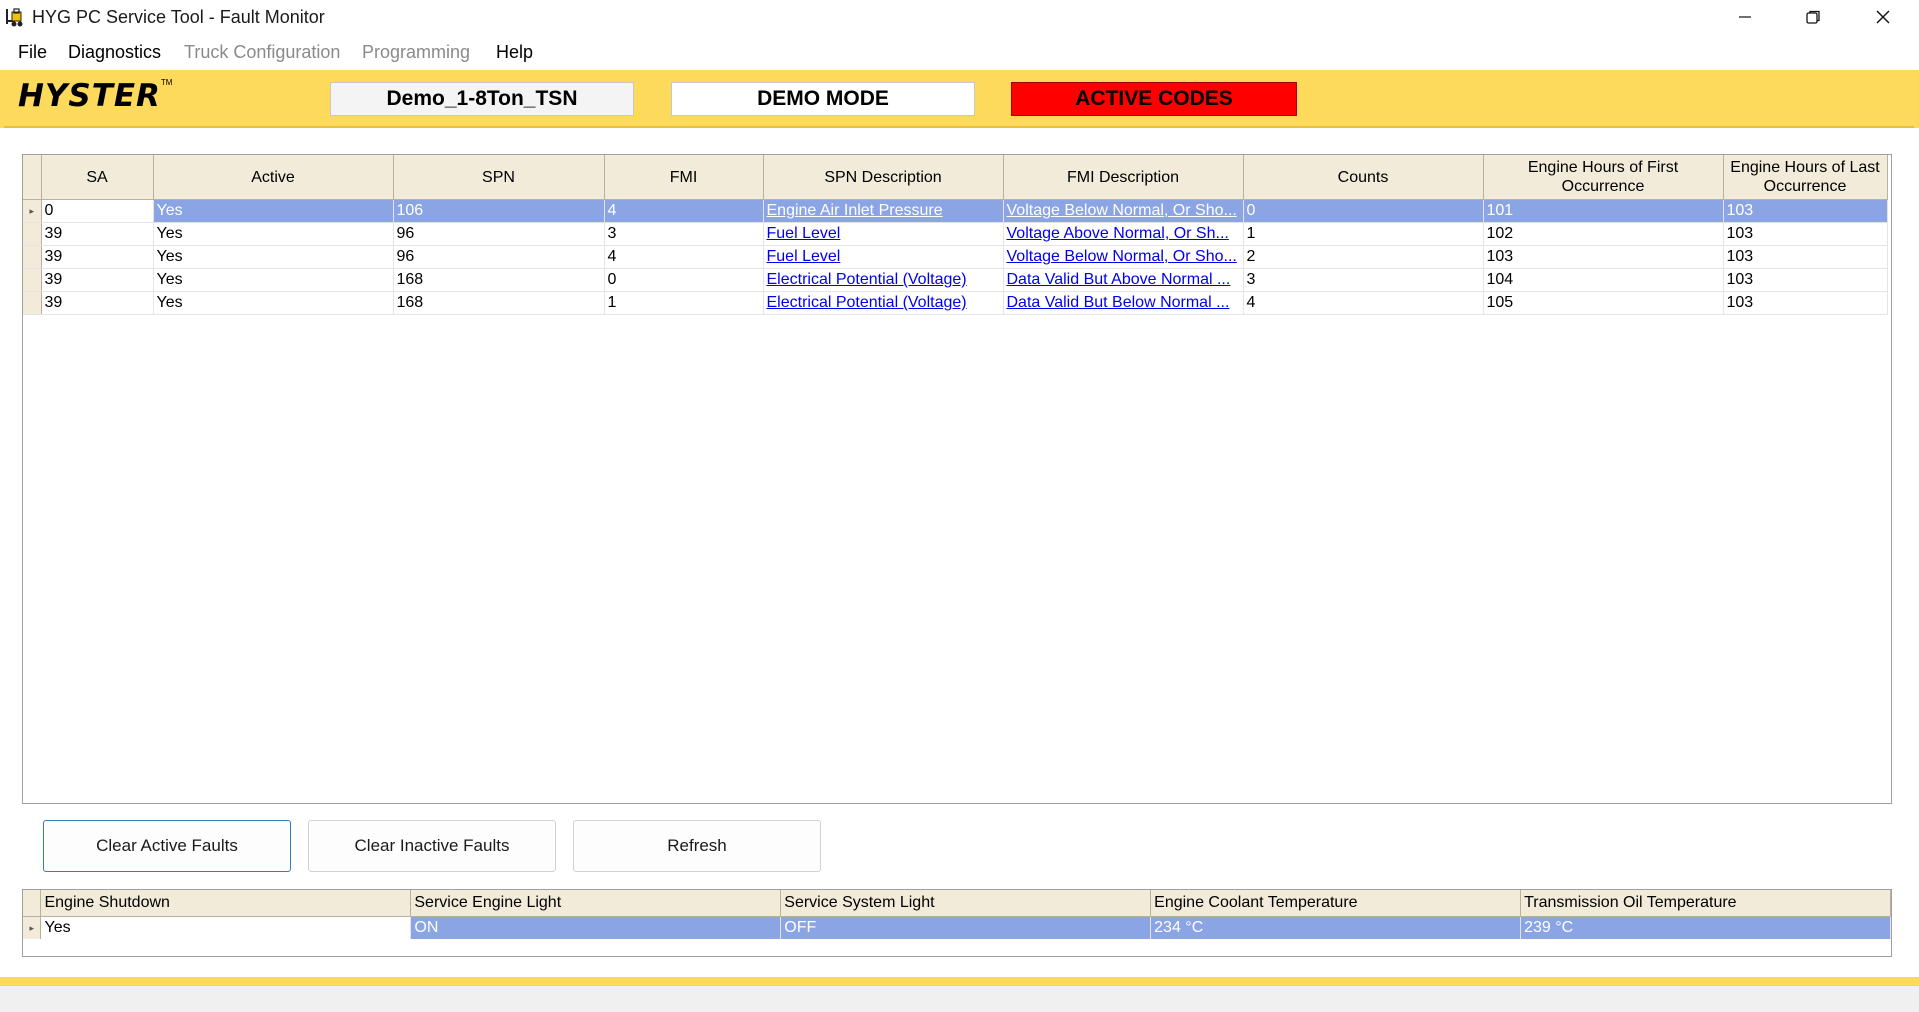 The width and height of the screenshot is (1919, 1012). What do you see at coordinates (883, 234) in the screenshot?
I see `cell-spn-description: Fuel Level` at bounding box center [883, 234].